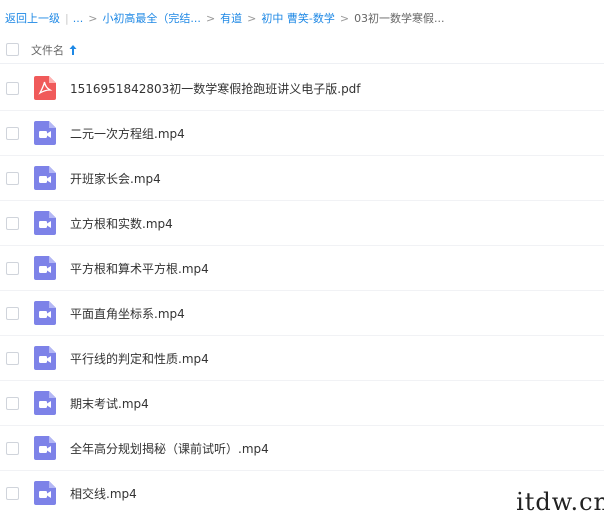 Image resolution: width=604 pixels, height=512 pixels. Describe the element at coordinates (215, 88) in the screenshot. I see `file-name: 1516951842803初一数学寒假抢跑班讲义电子版.pdf` at that location.